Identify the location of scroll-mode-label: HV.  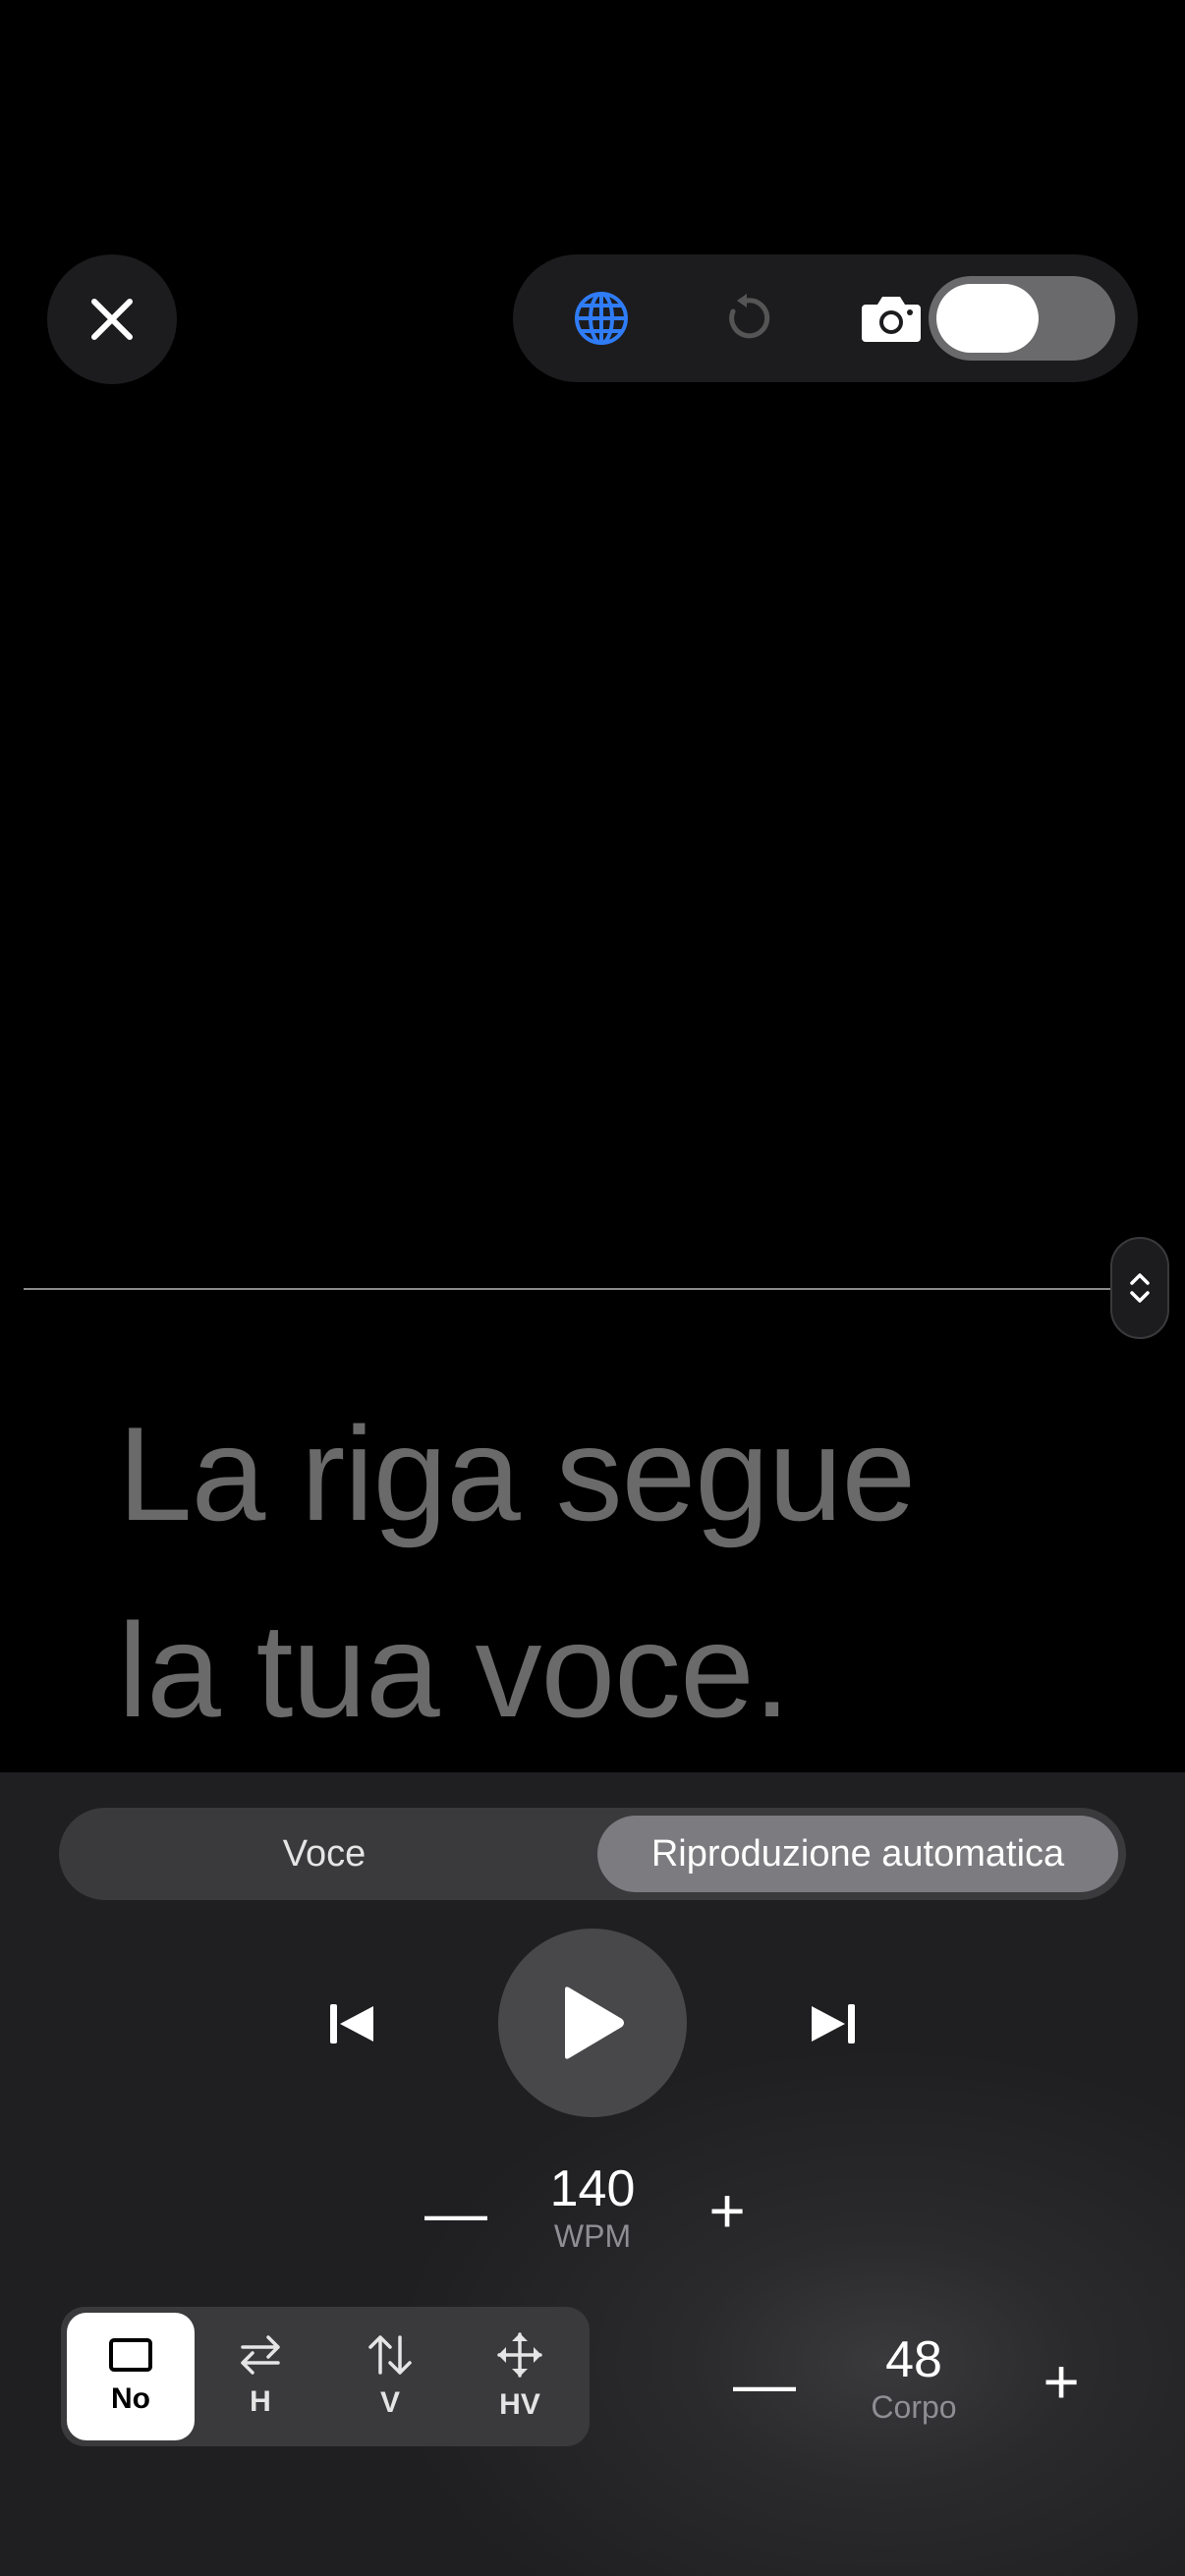
(519, 2404).